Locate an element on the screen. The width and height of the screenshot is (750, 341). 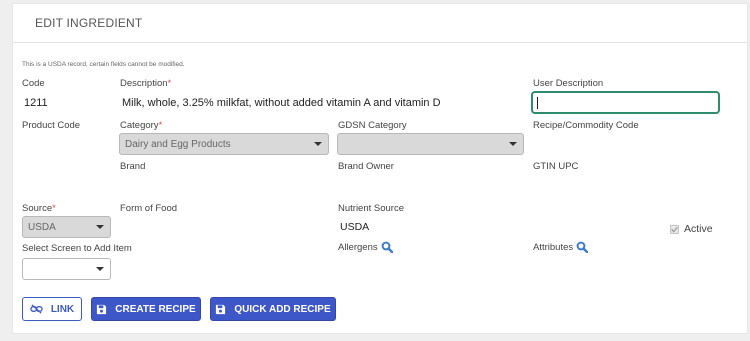
brand-label: Brand is located at coordinates (133, 166).